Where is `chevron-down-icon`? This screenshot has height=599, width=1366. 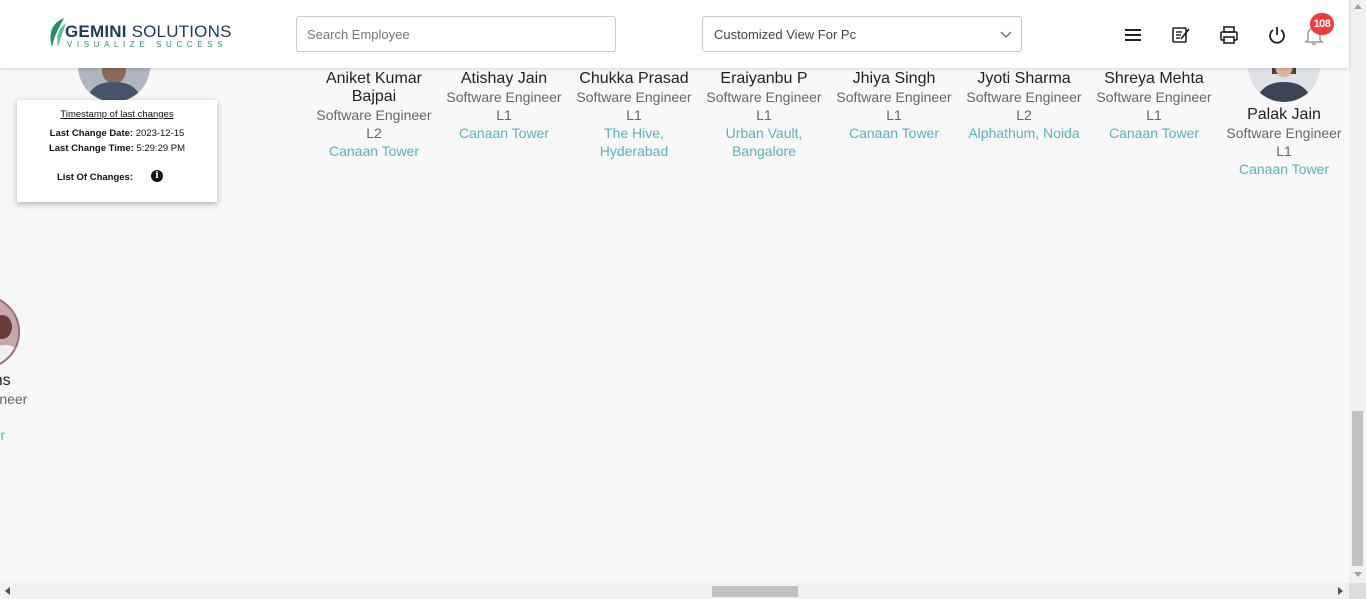 chevron-down-icon is located at coordinates (1006, 34).